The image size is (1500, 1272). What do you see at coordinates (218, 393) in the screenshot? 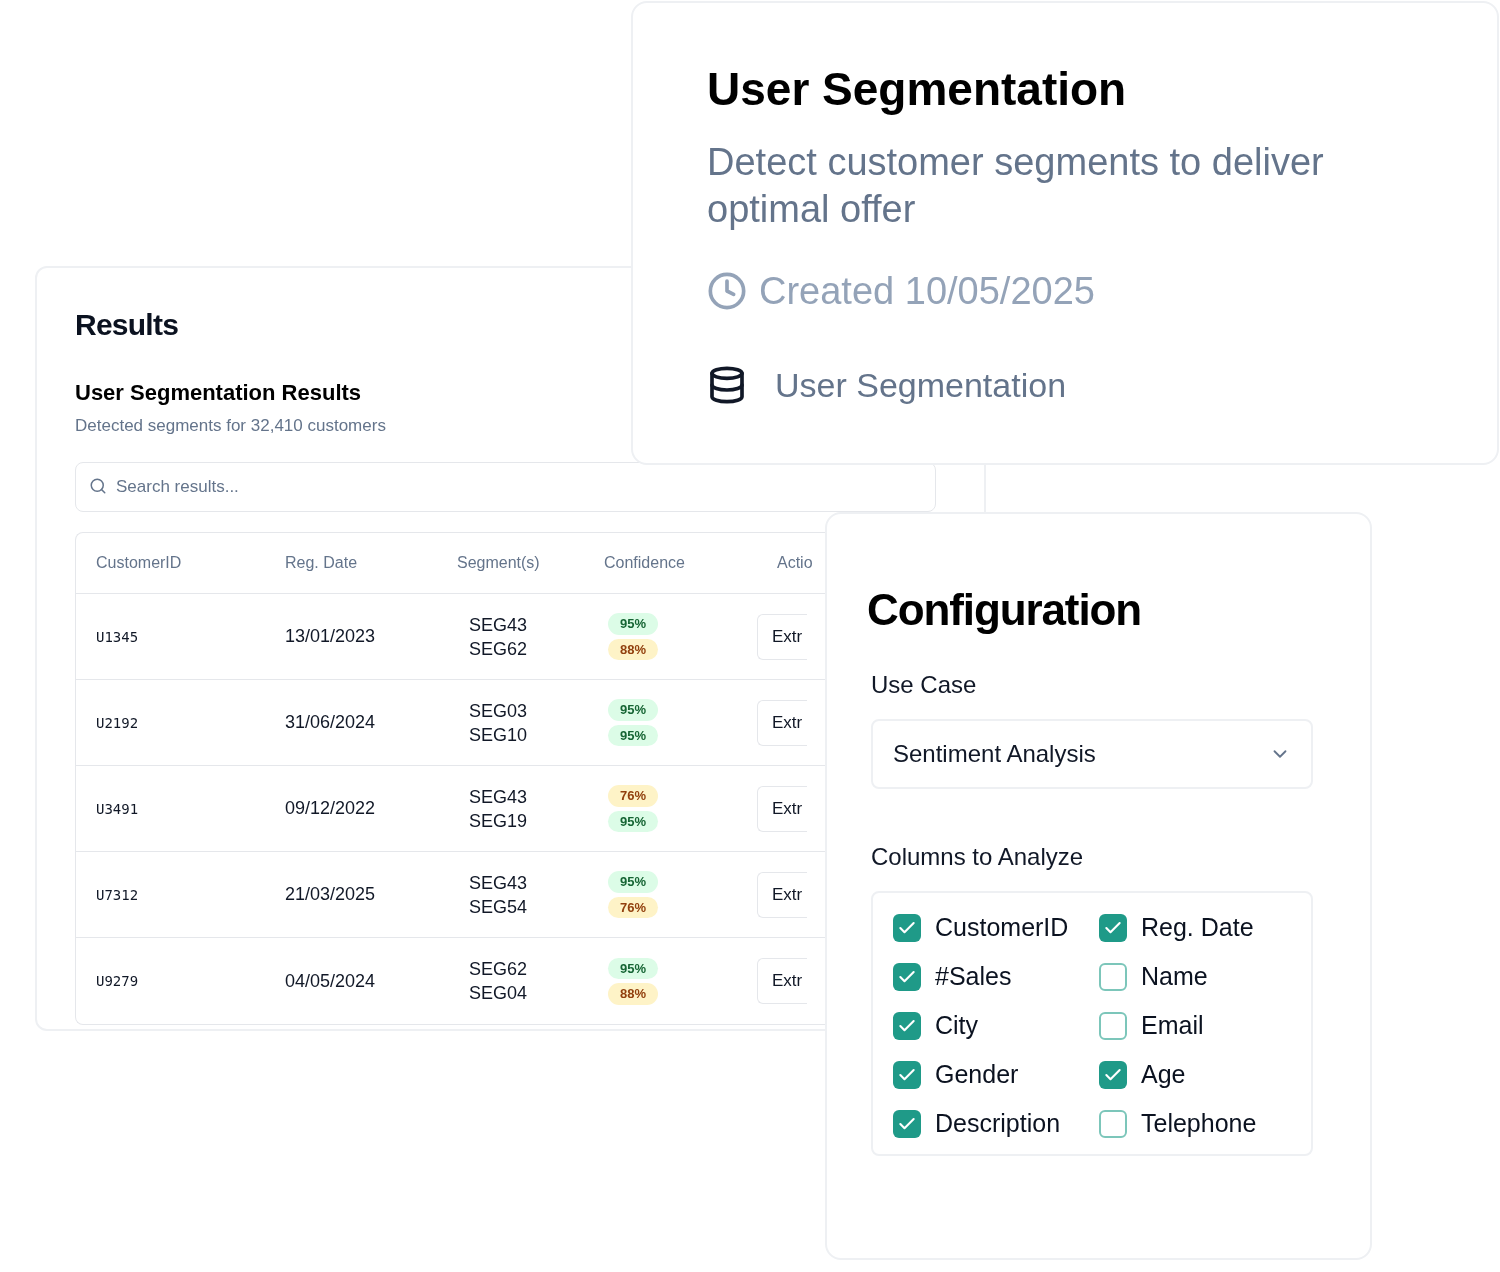
I see `results-subtitle: User Segmentation Results` at bounding box center [218, 393].